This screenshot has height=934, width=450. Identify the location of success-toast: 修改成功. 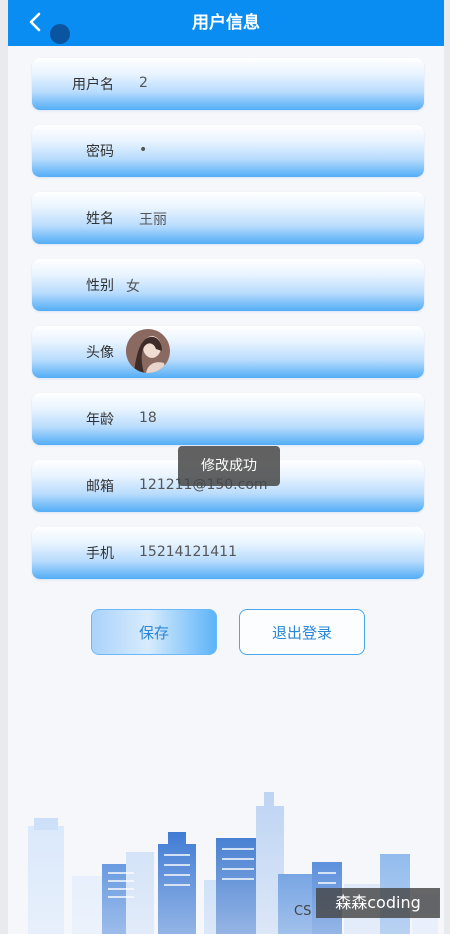
(229, 466).